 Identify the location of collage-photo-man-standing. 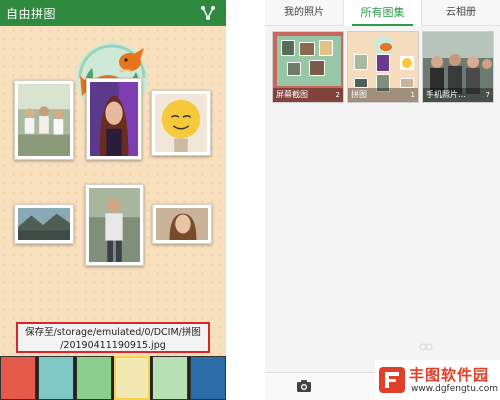
(114, 225).